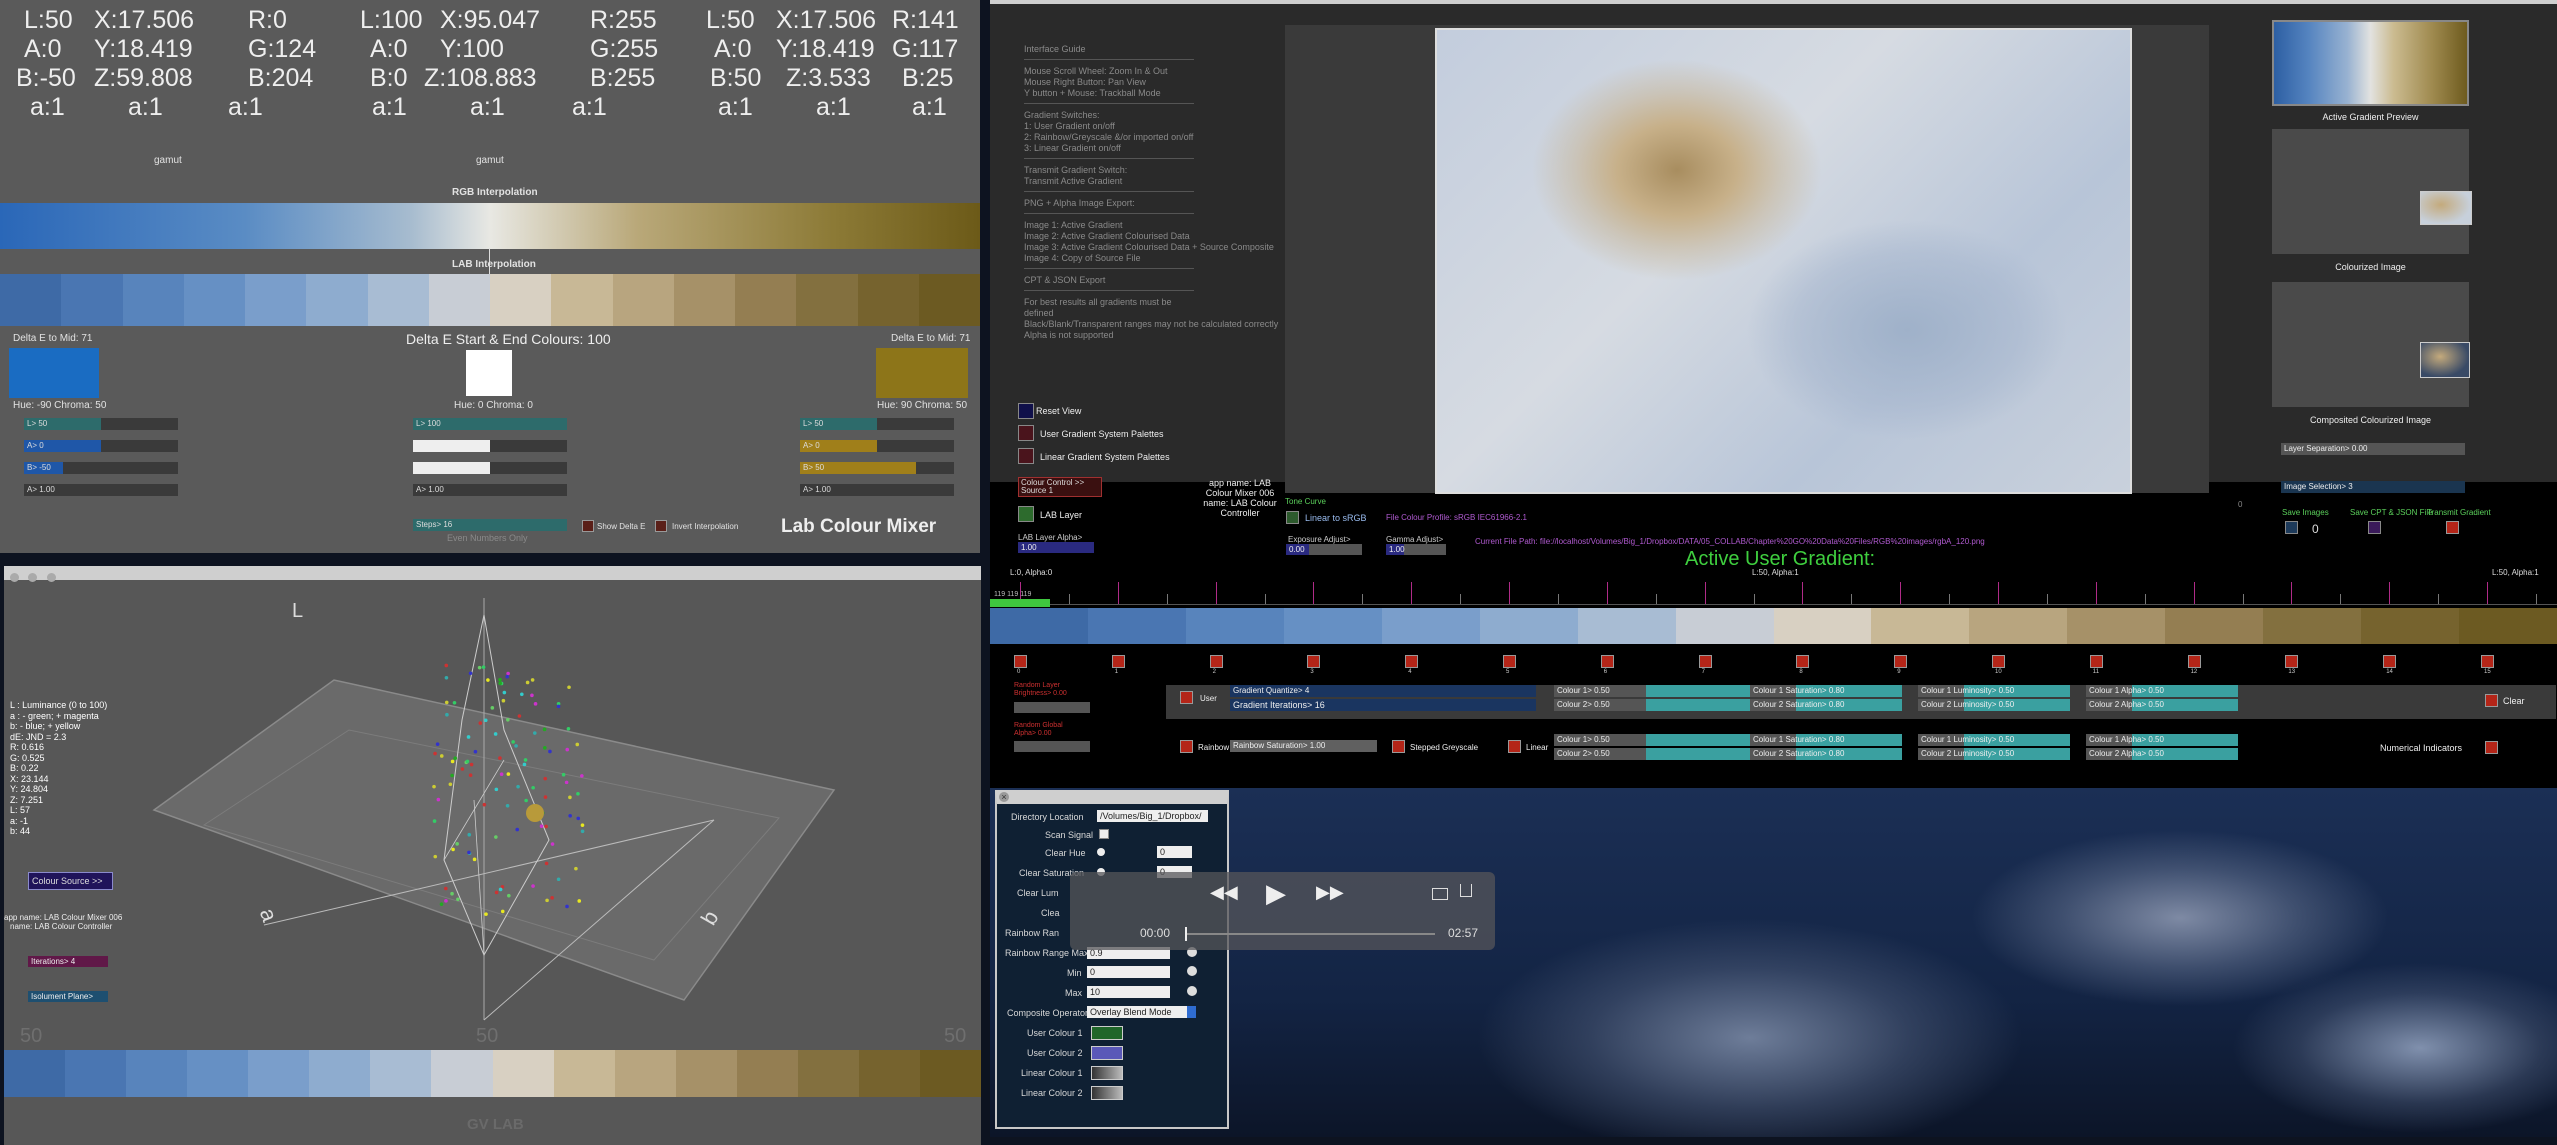 The image size is (2557, 1145). Describe the element at coordinates (1383, 705) in the screenshot. I see `gradient-iterations-slider: Gradient Iterations> 16` at that location.